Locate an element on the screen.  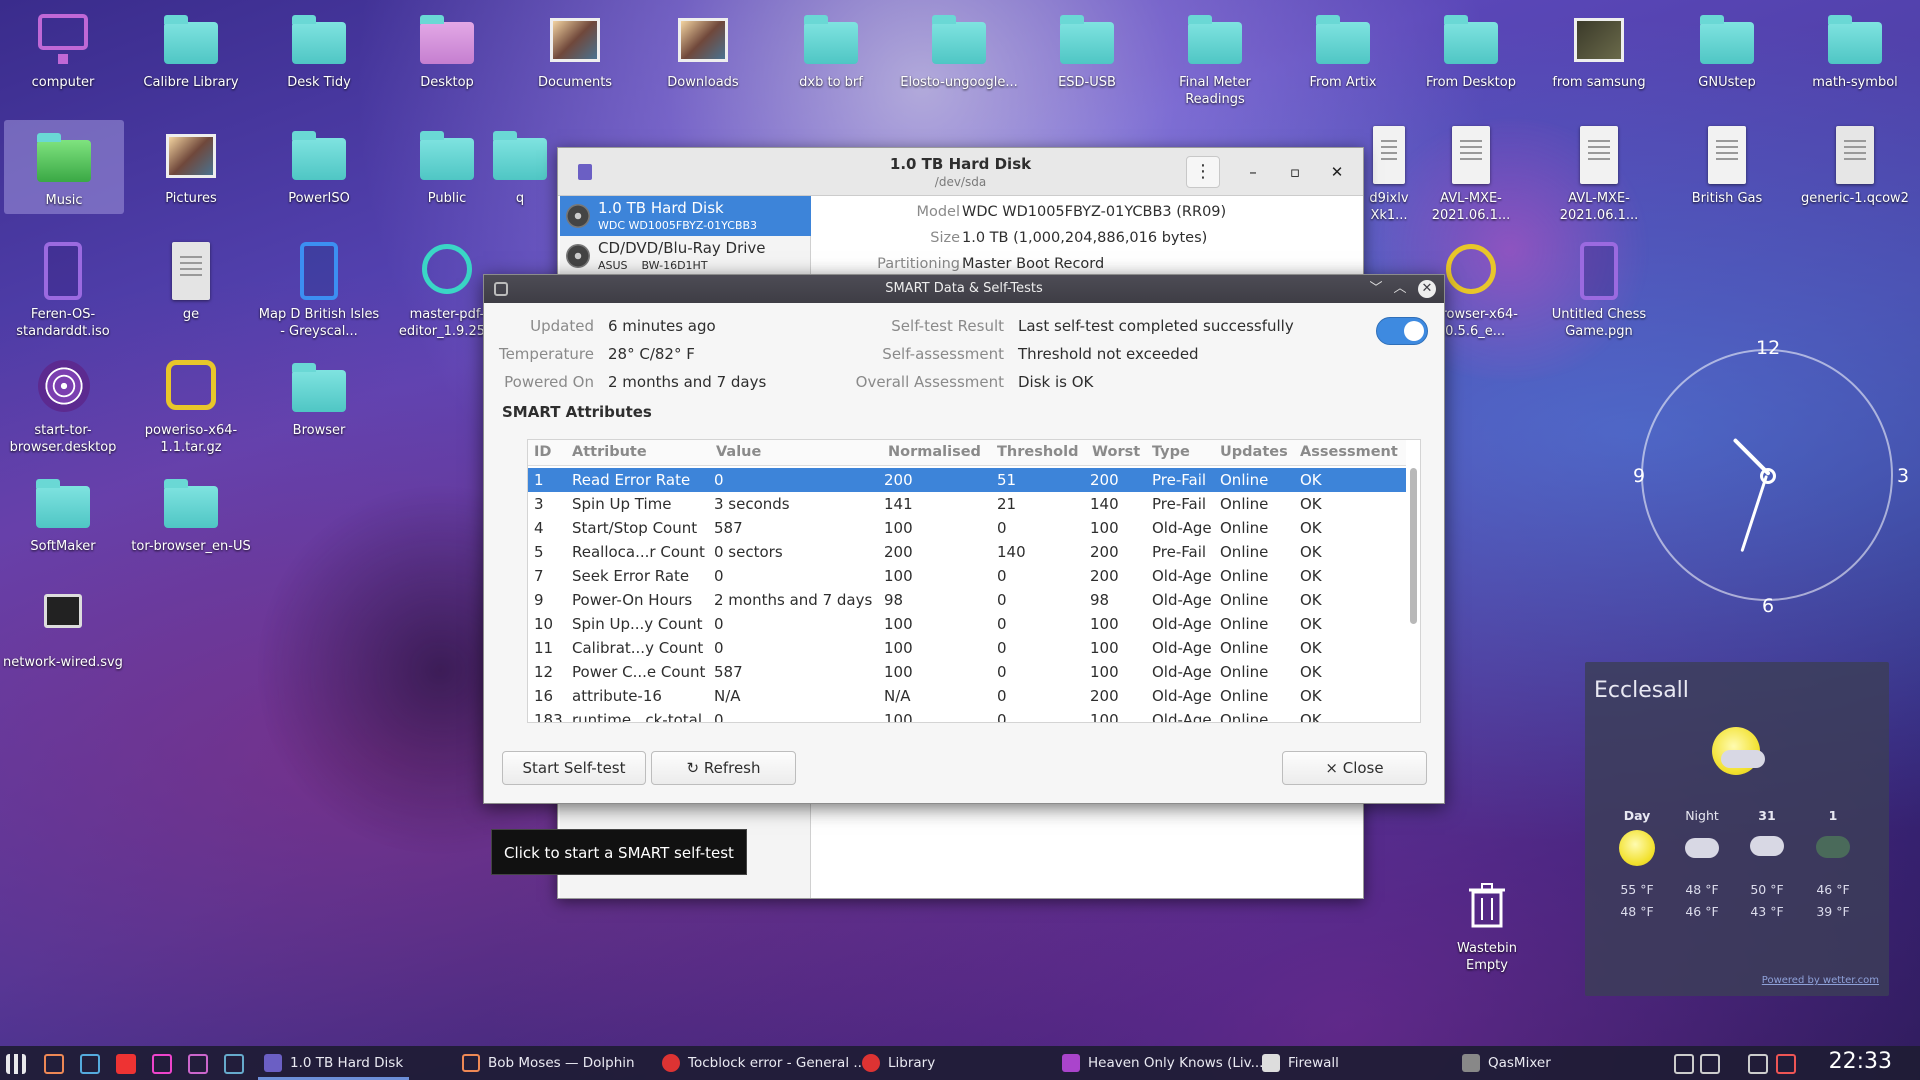
table-row: 7 Seek Error Rate 0 100 0 200 Old-Age Online OK is located at coordinates (967, 576).